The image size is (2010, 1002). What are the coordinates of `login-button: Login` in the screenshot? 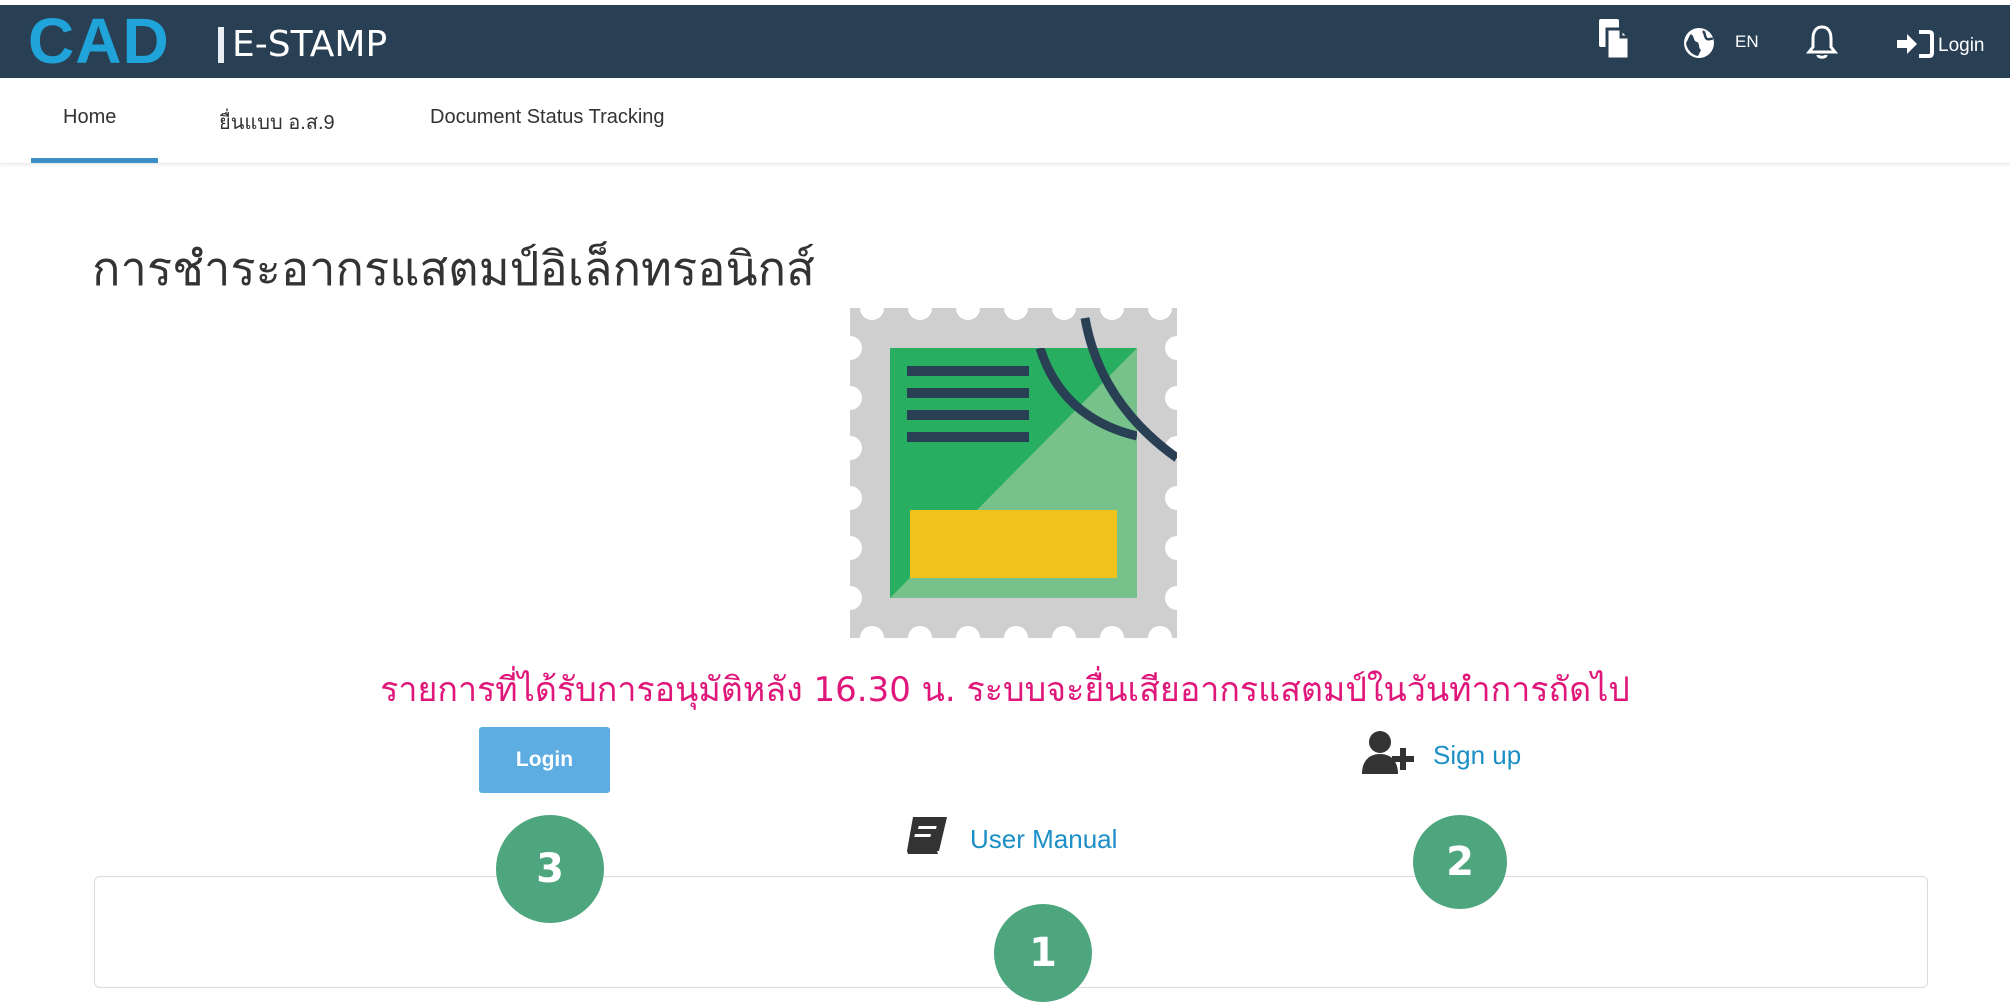 It's located at (544, 760).